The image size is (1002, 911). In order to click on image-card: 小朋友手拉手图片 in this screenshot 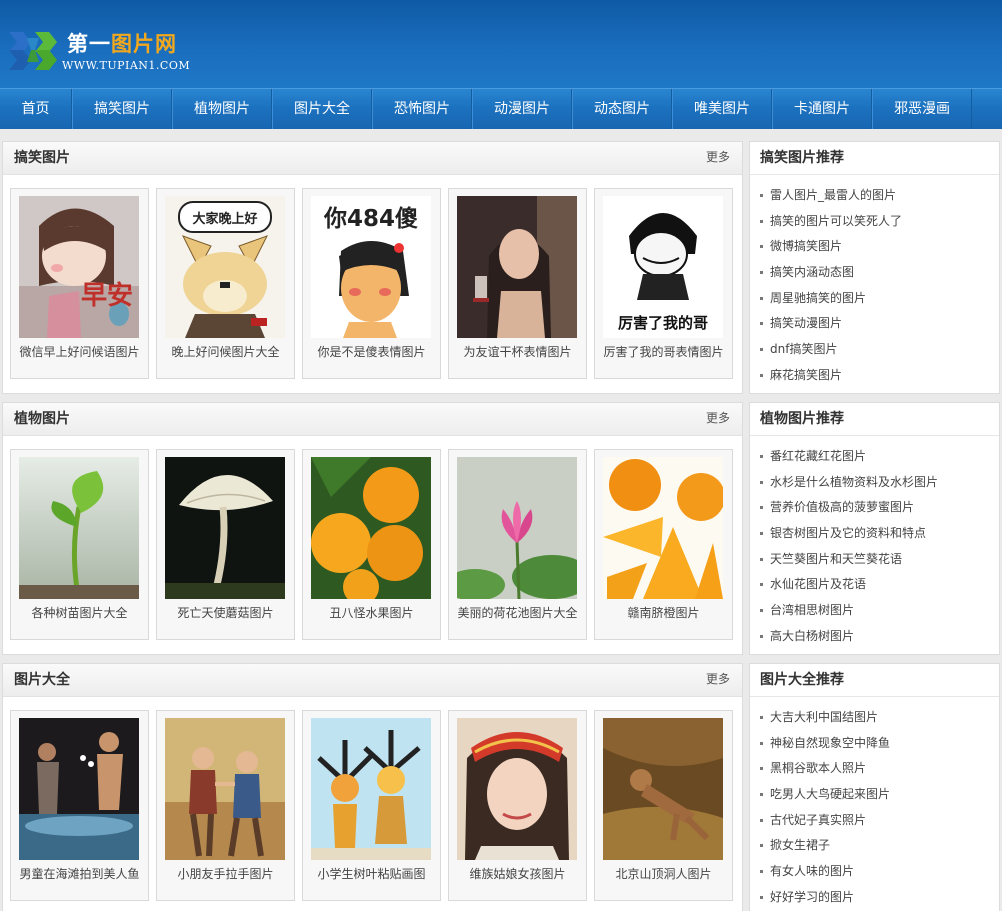, I will do `click(225, 805)`.